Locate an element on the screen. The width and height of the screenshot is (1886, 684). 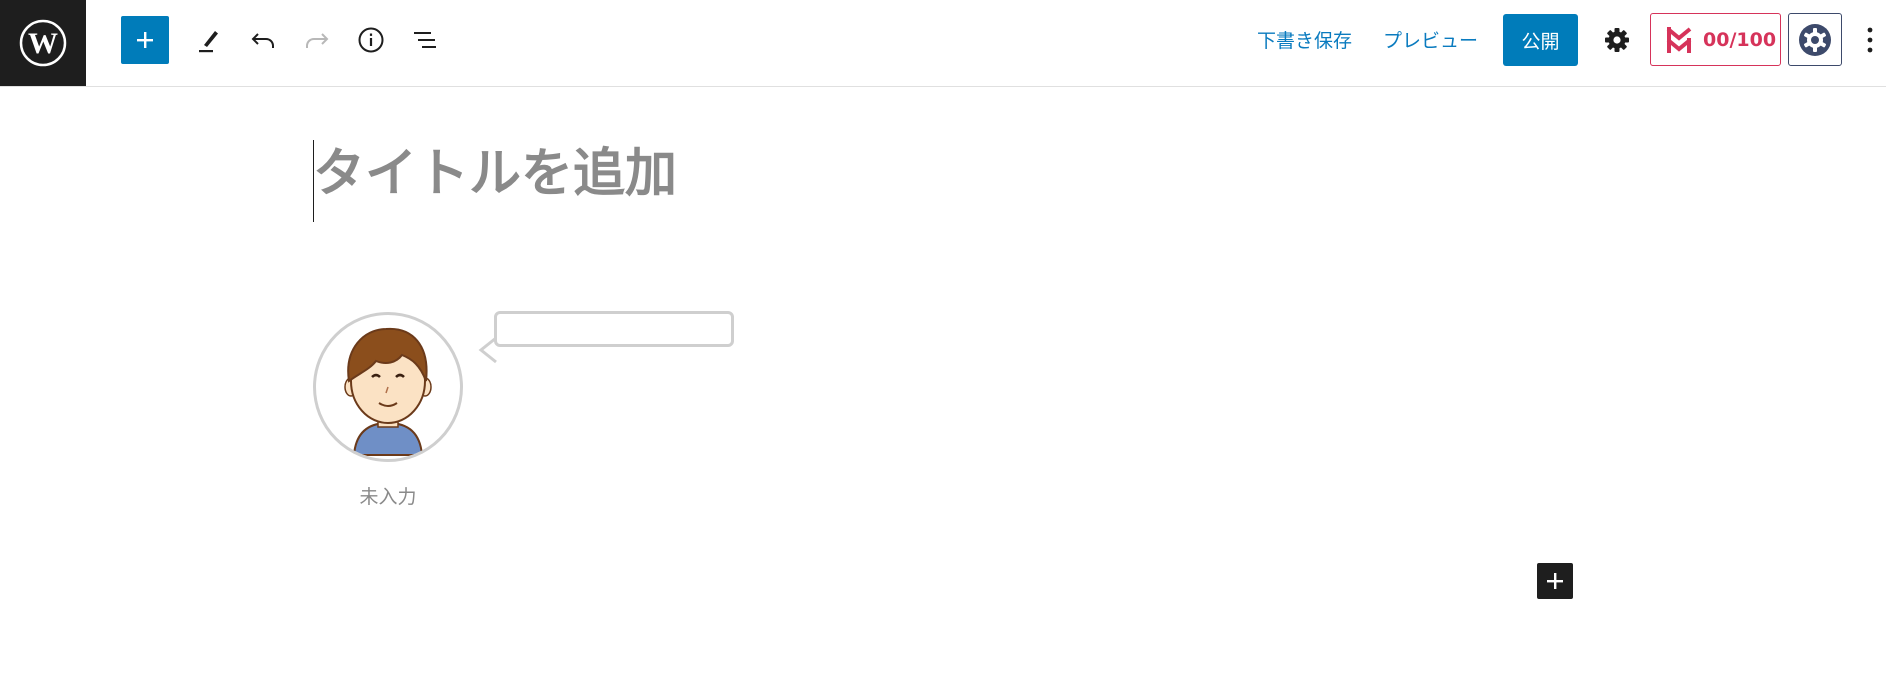
info-icon is located at coordinates (371, 40).